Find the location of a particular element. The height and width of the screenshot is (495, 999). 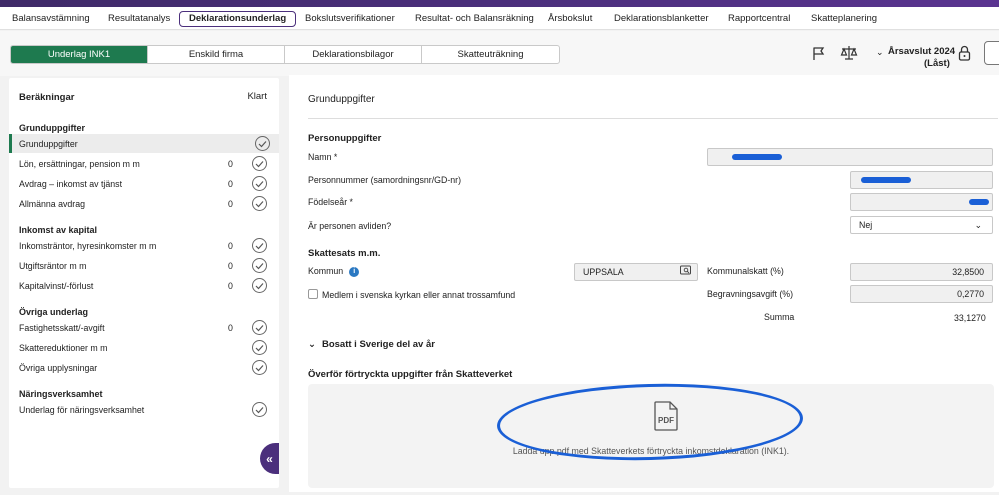

sidebar-item-naringsverksamhet: Underlag för näringsverksamhet is located at coordinates (144, 409).